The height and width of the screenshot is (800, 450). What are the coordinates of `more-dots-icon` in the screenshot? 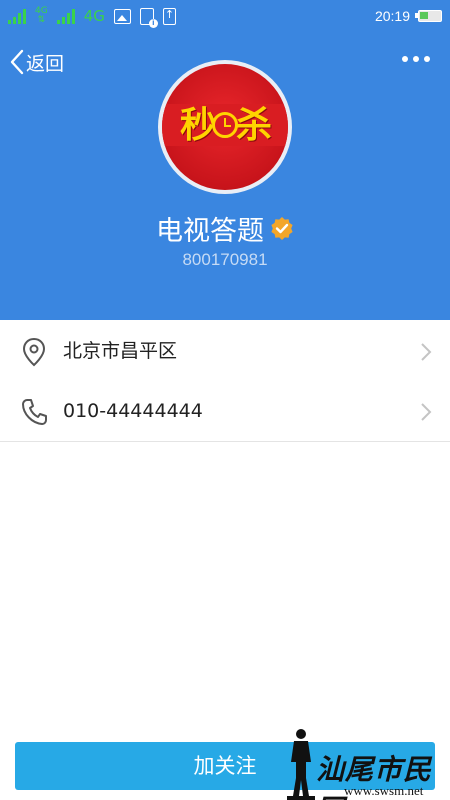 It's located at (416, 59).